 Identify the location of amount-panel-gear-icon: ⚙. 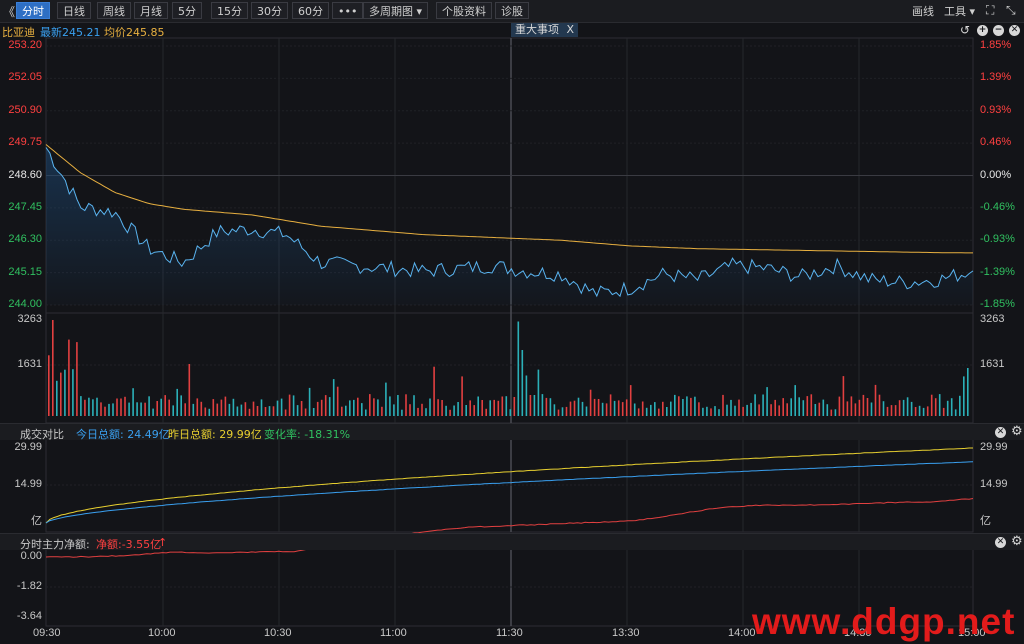
(1017, 431).